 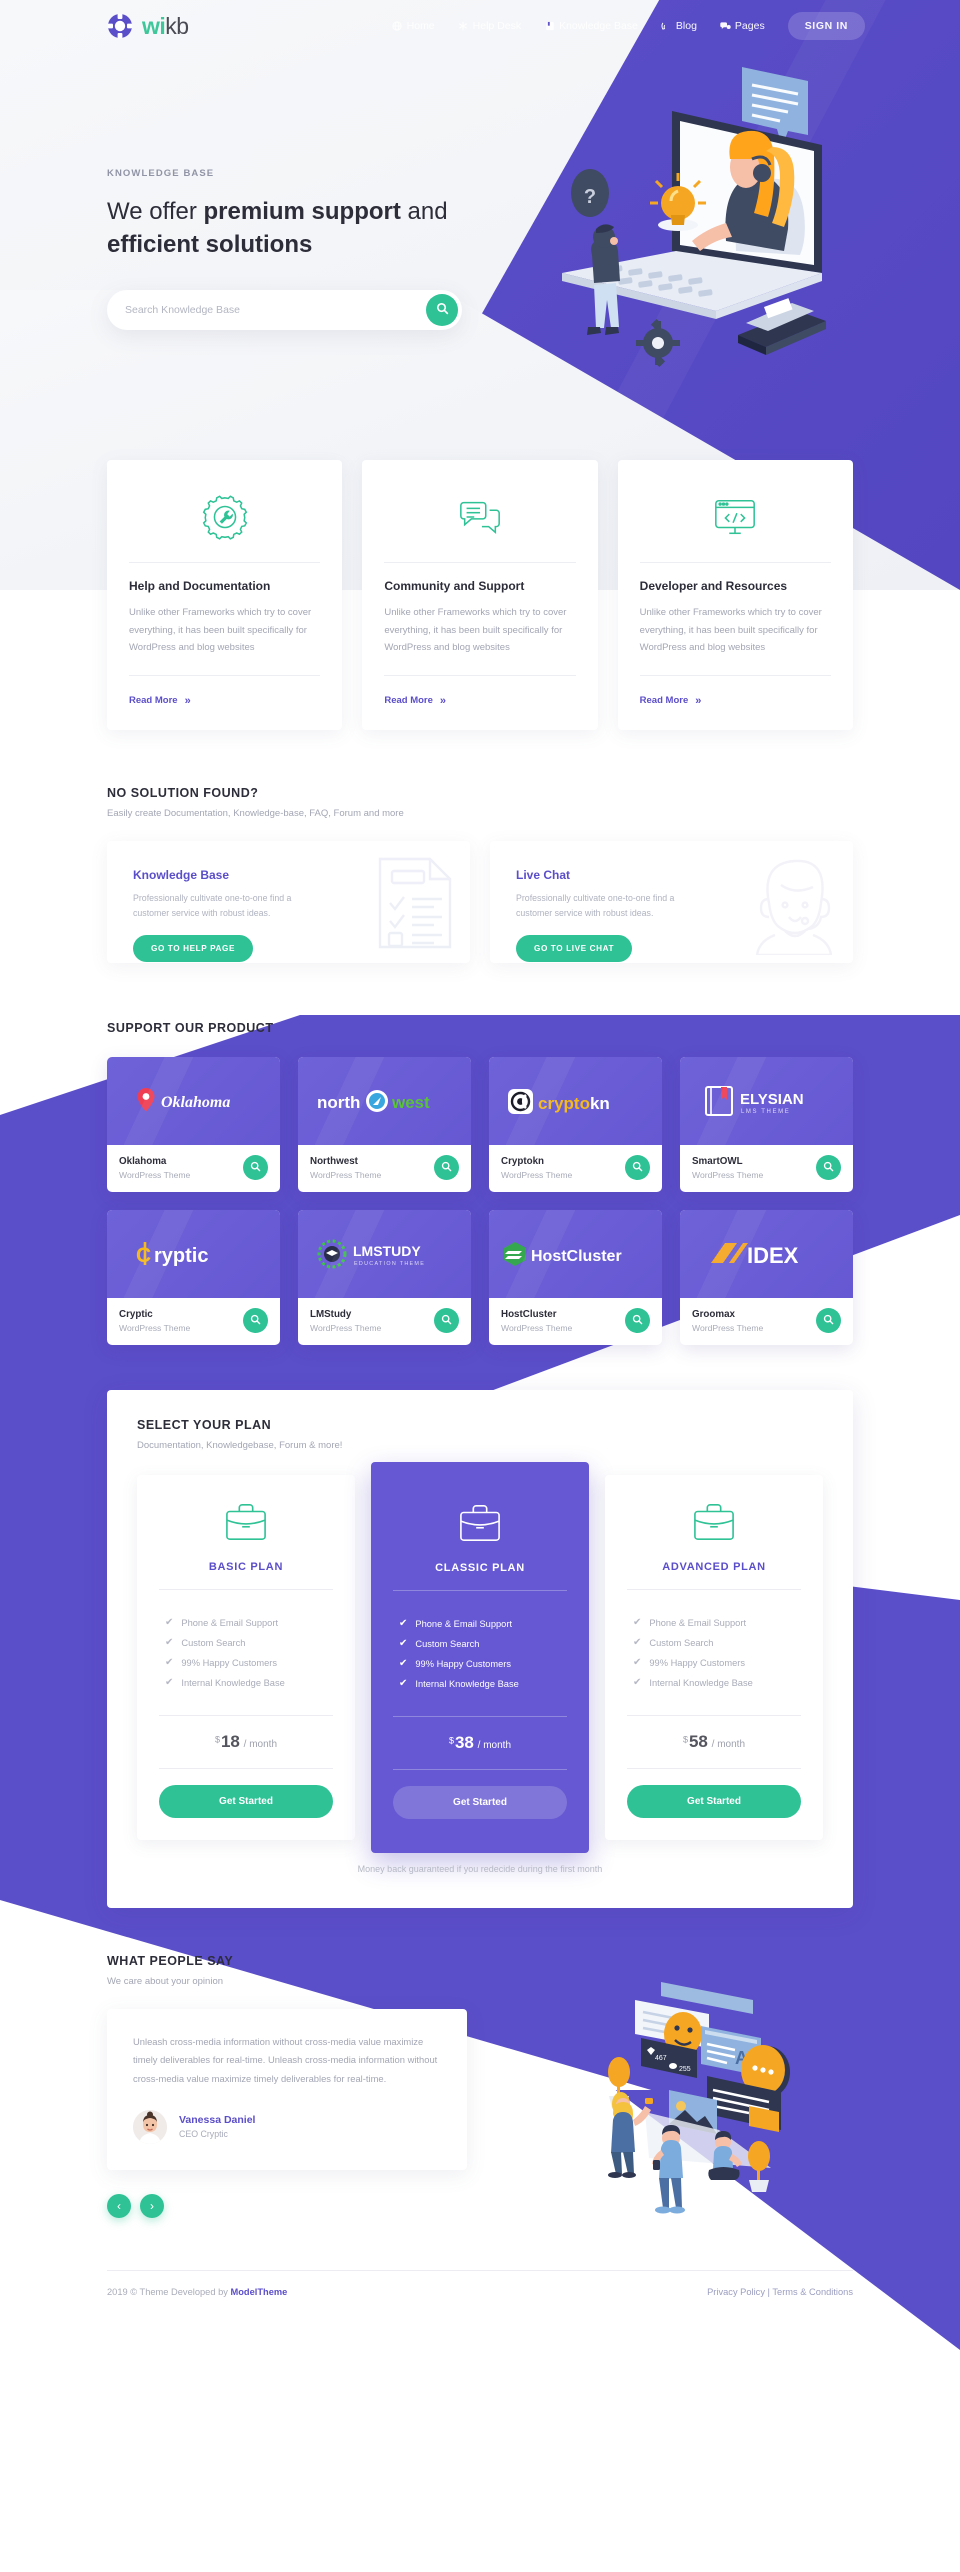 I want to click on plan-price: $58 / month, so click(x=714, y=1742).